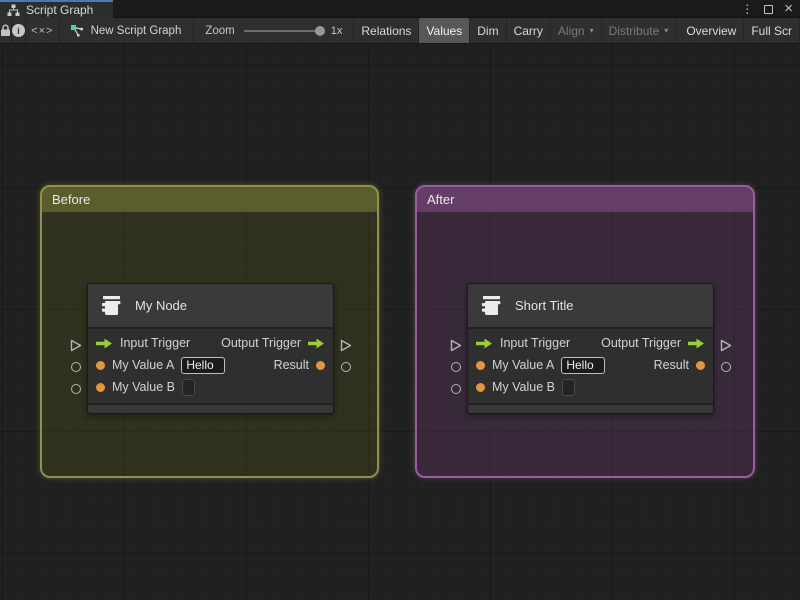  I want to click on new-script-graph-button: New Script Graph, so click(127, 30).